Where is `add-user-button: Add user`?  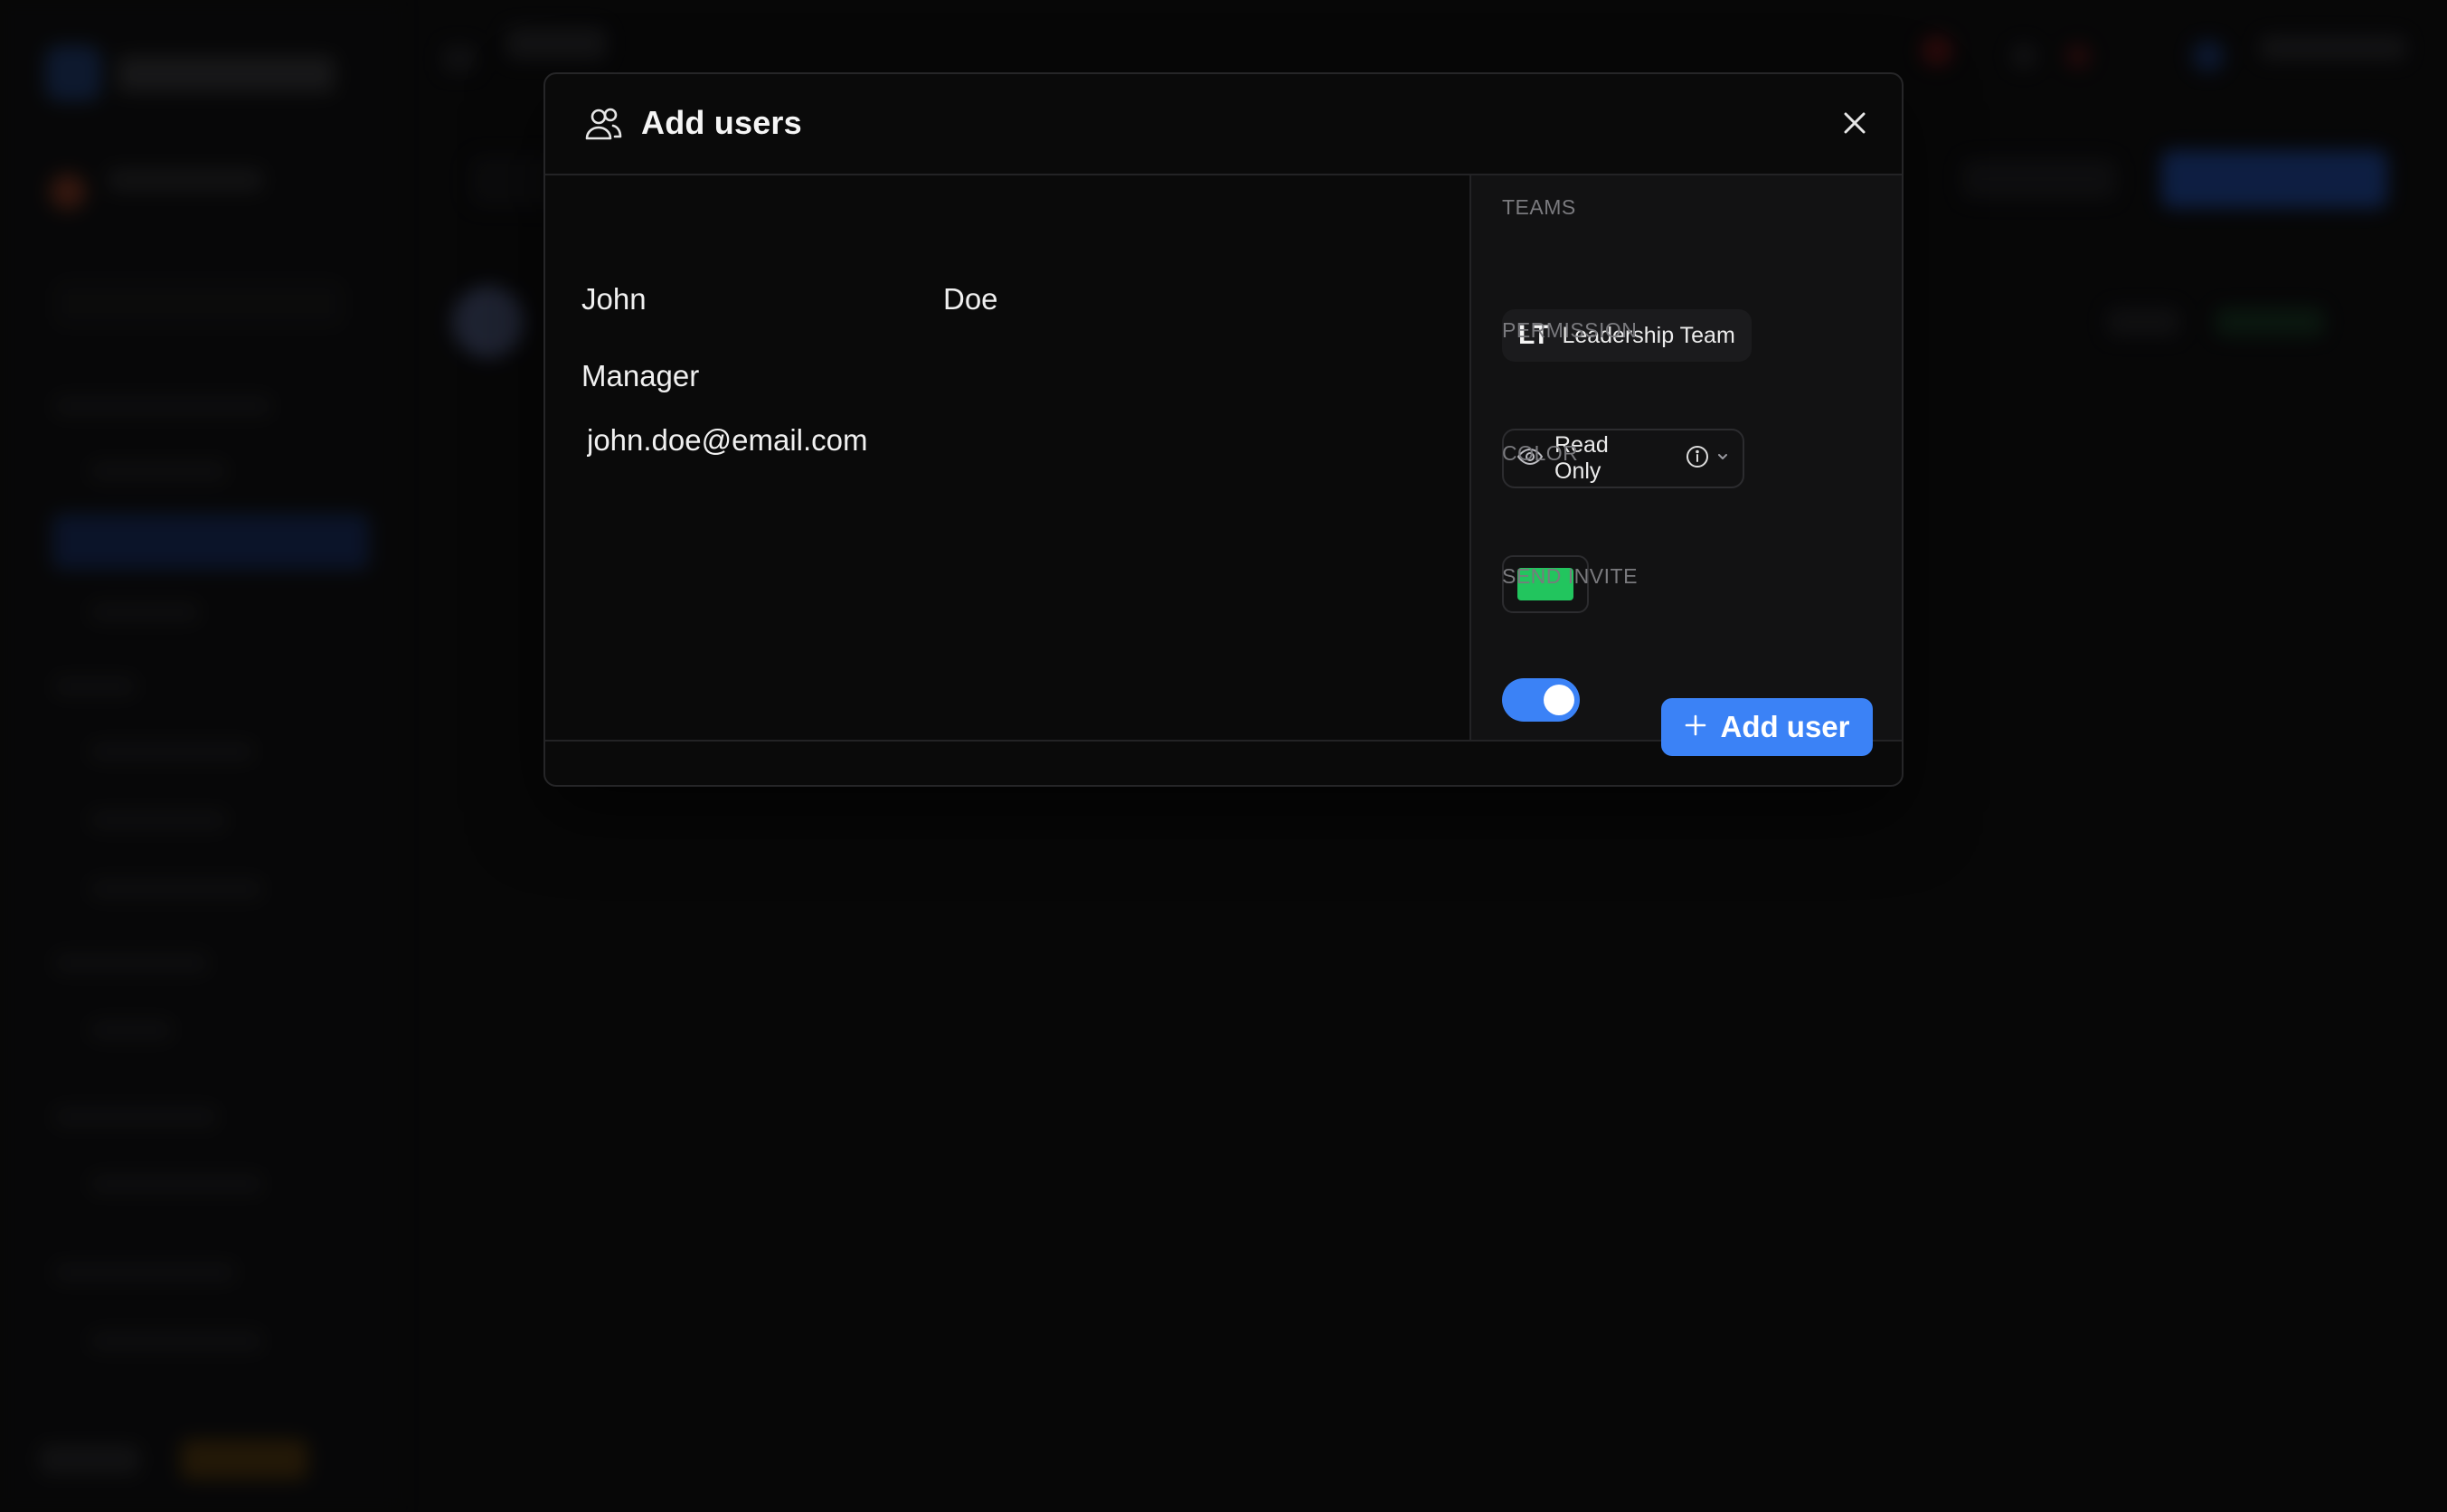 add-user-button: Add user is located at coordinates (1767, 727).